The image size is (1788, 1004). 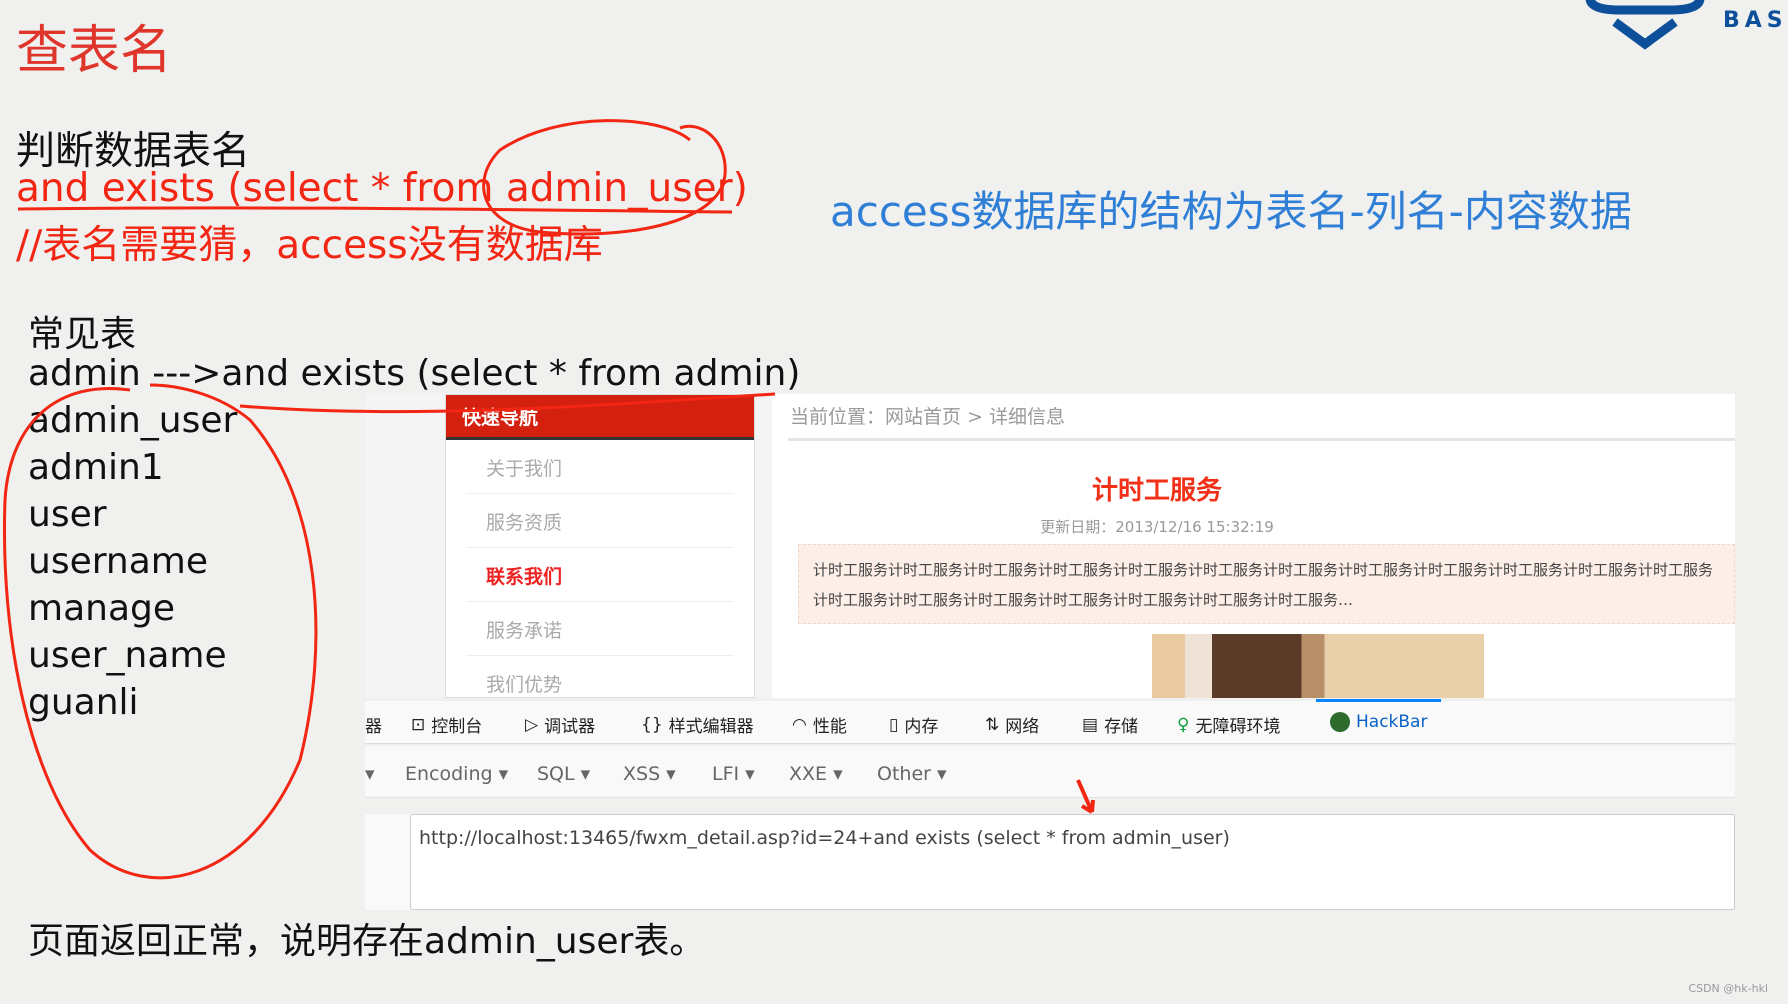 I want to click on url-label-area, so click(x=387, y=862).